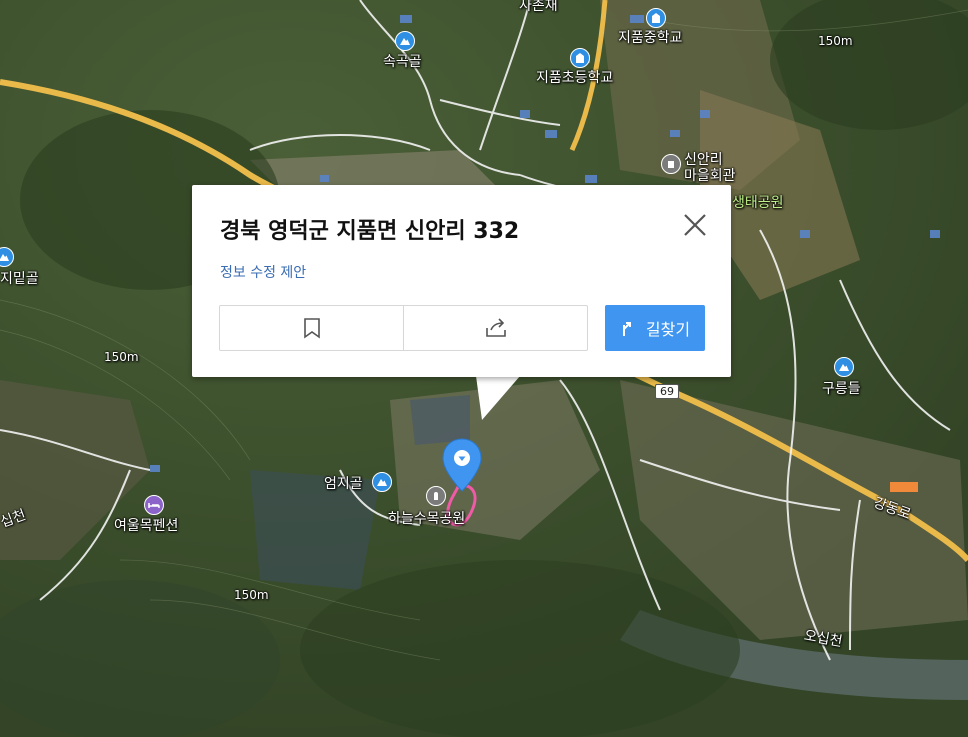 Image resolution: width=968 pixels, height=737 pixels. What do you see at coordinates (671, 164) in the screenshot?
I see `building-icon` at bounding box center [671, 164].